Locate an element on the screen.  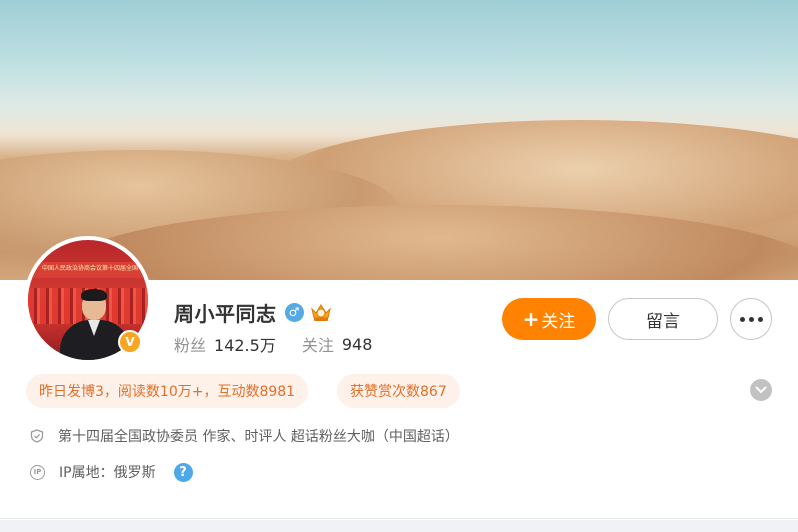
avatar-person-hair is located at coordinates (94, 295).